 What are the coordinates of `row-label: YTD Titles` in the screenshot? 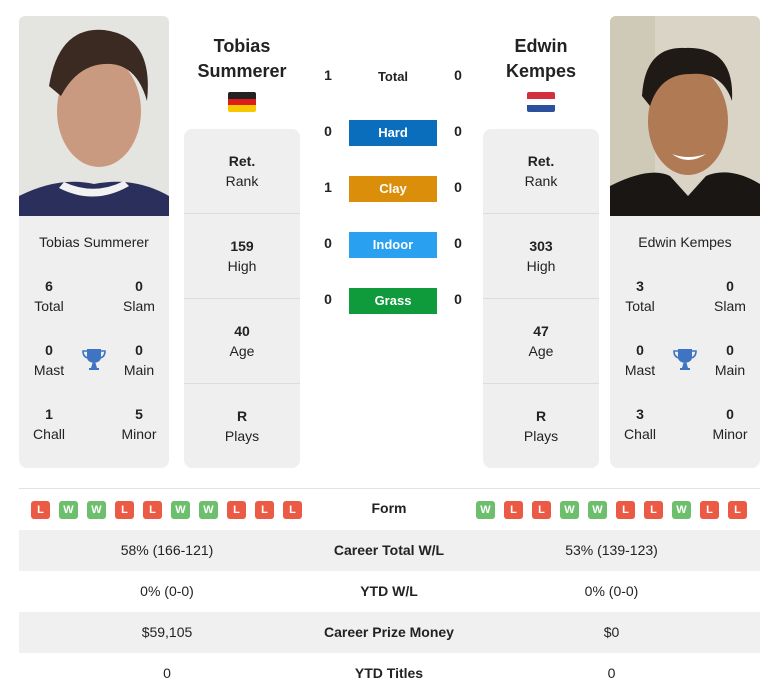 It's located at (389, 673).